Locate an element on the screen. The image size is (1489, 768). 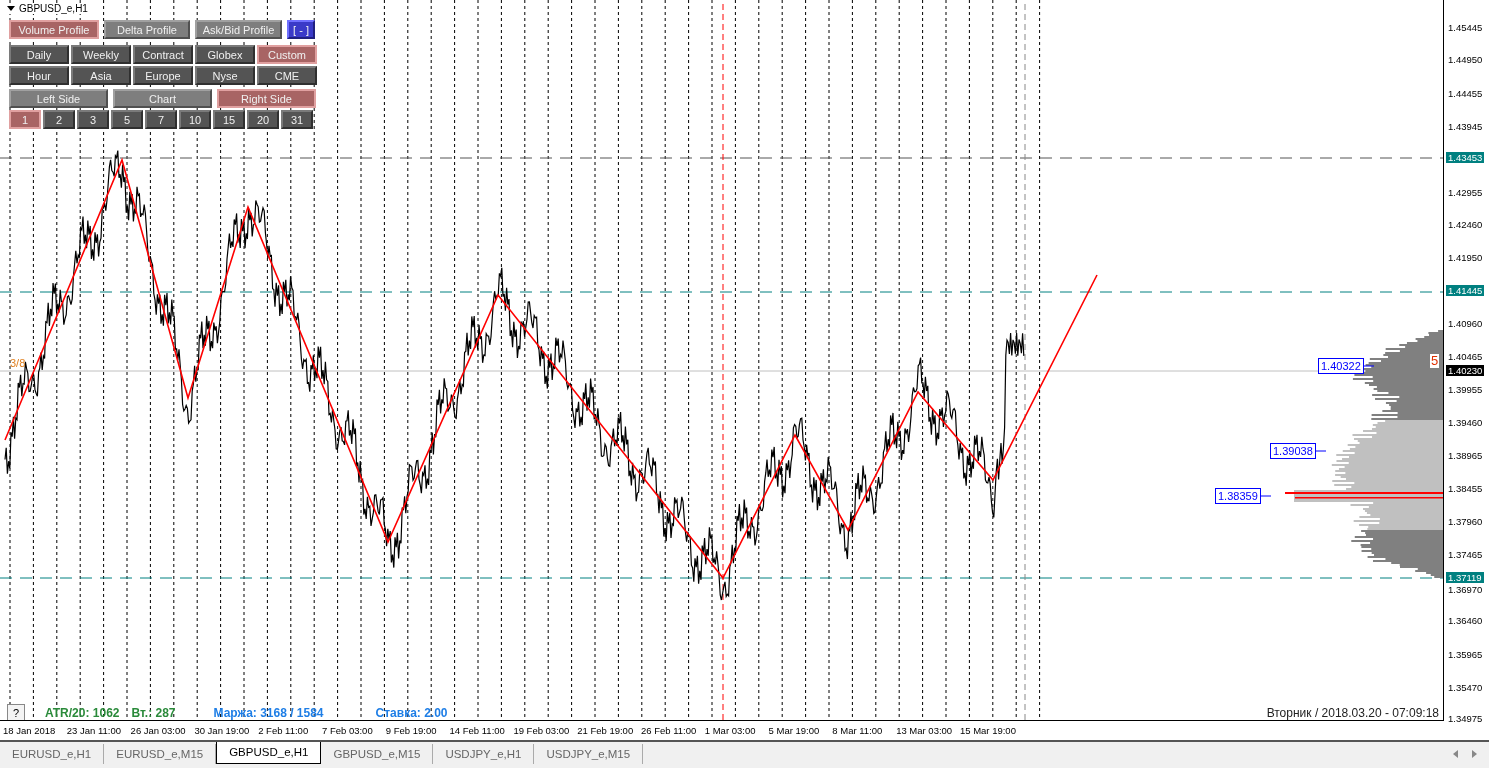
panel-button: 20 is located at coordinates (263, 119).